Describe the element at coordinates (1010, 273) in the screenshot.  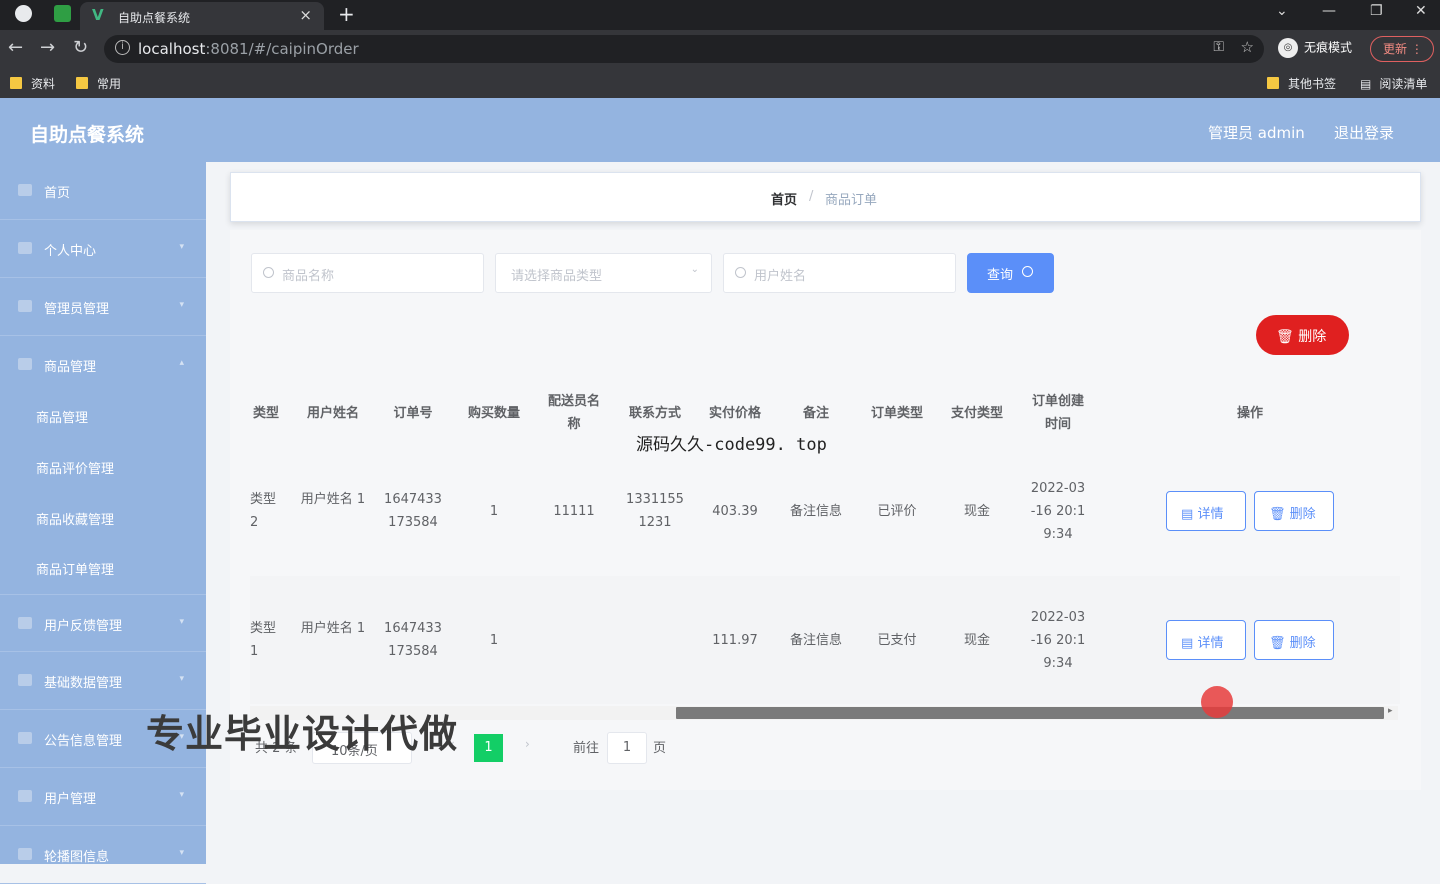
I see `query-button: 查询` at that location.